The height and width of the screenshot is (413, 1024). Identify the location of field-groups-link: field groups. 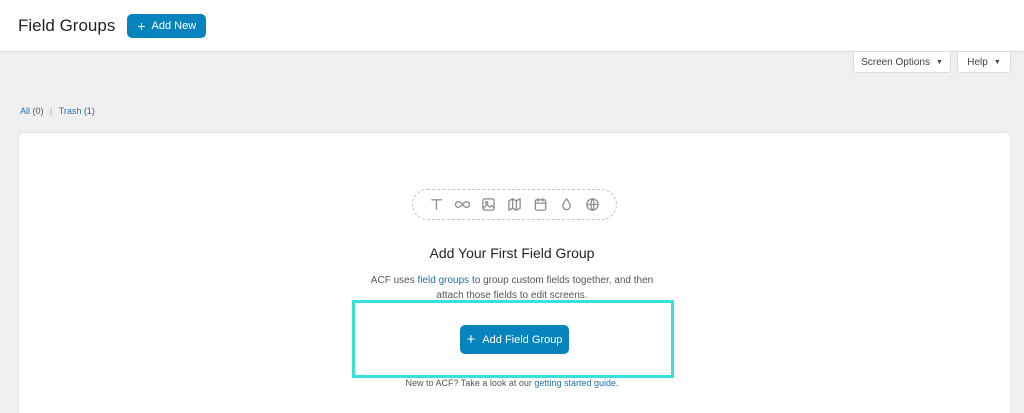
(443, 280).